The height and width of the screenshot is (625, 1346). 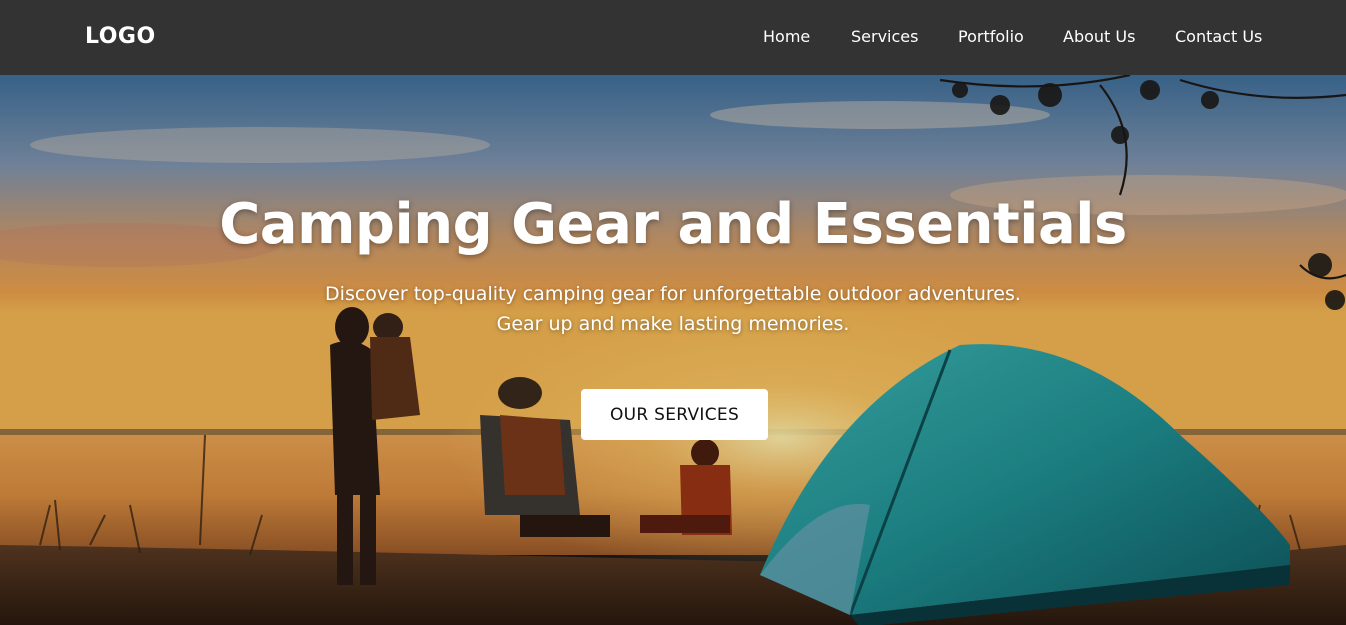 What do you see at coordinates (674, 414) in the screenshot?
I see `our-services-button: OUR SERVICES` at bounding box center [674, 414].